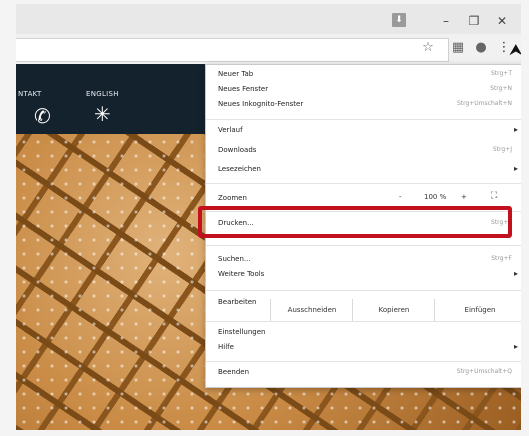 The width and height of the screenshot is (529, 436). I want to click on copy-button: Kopieren, so click(393, 310).